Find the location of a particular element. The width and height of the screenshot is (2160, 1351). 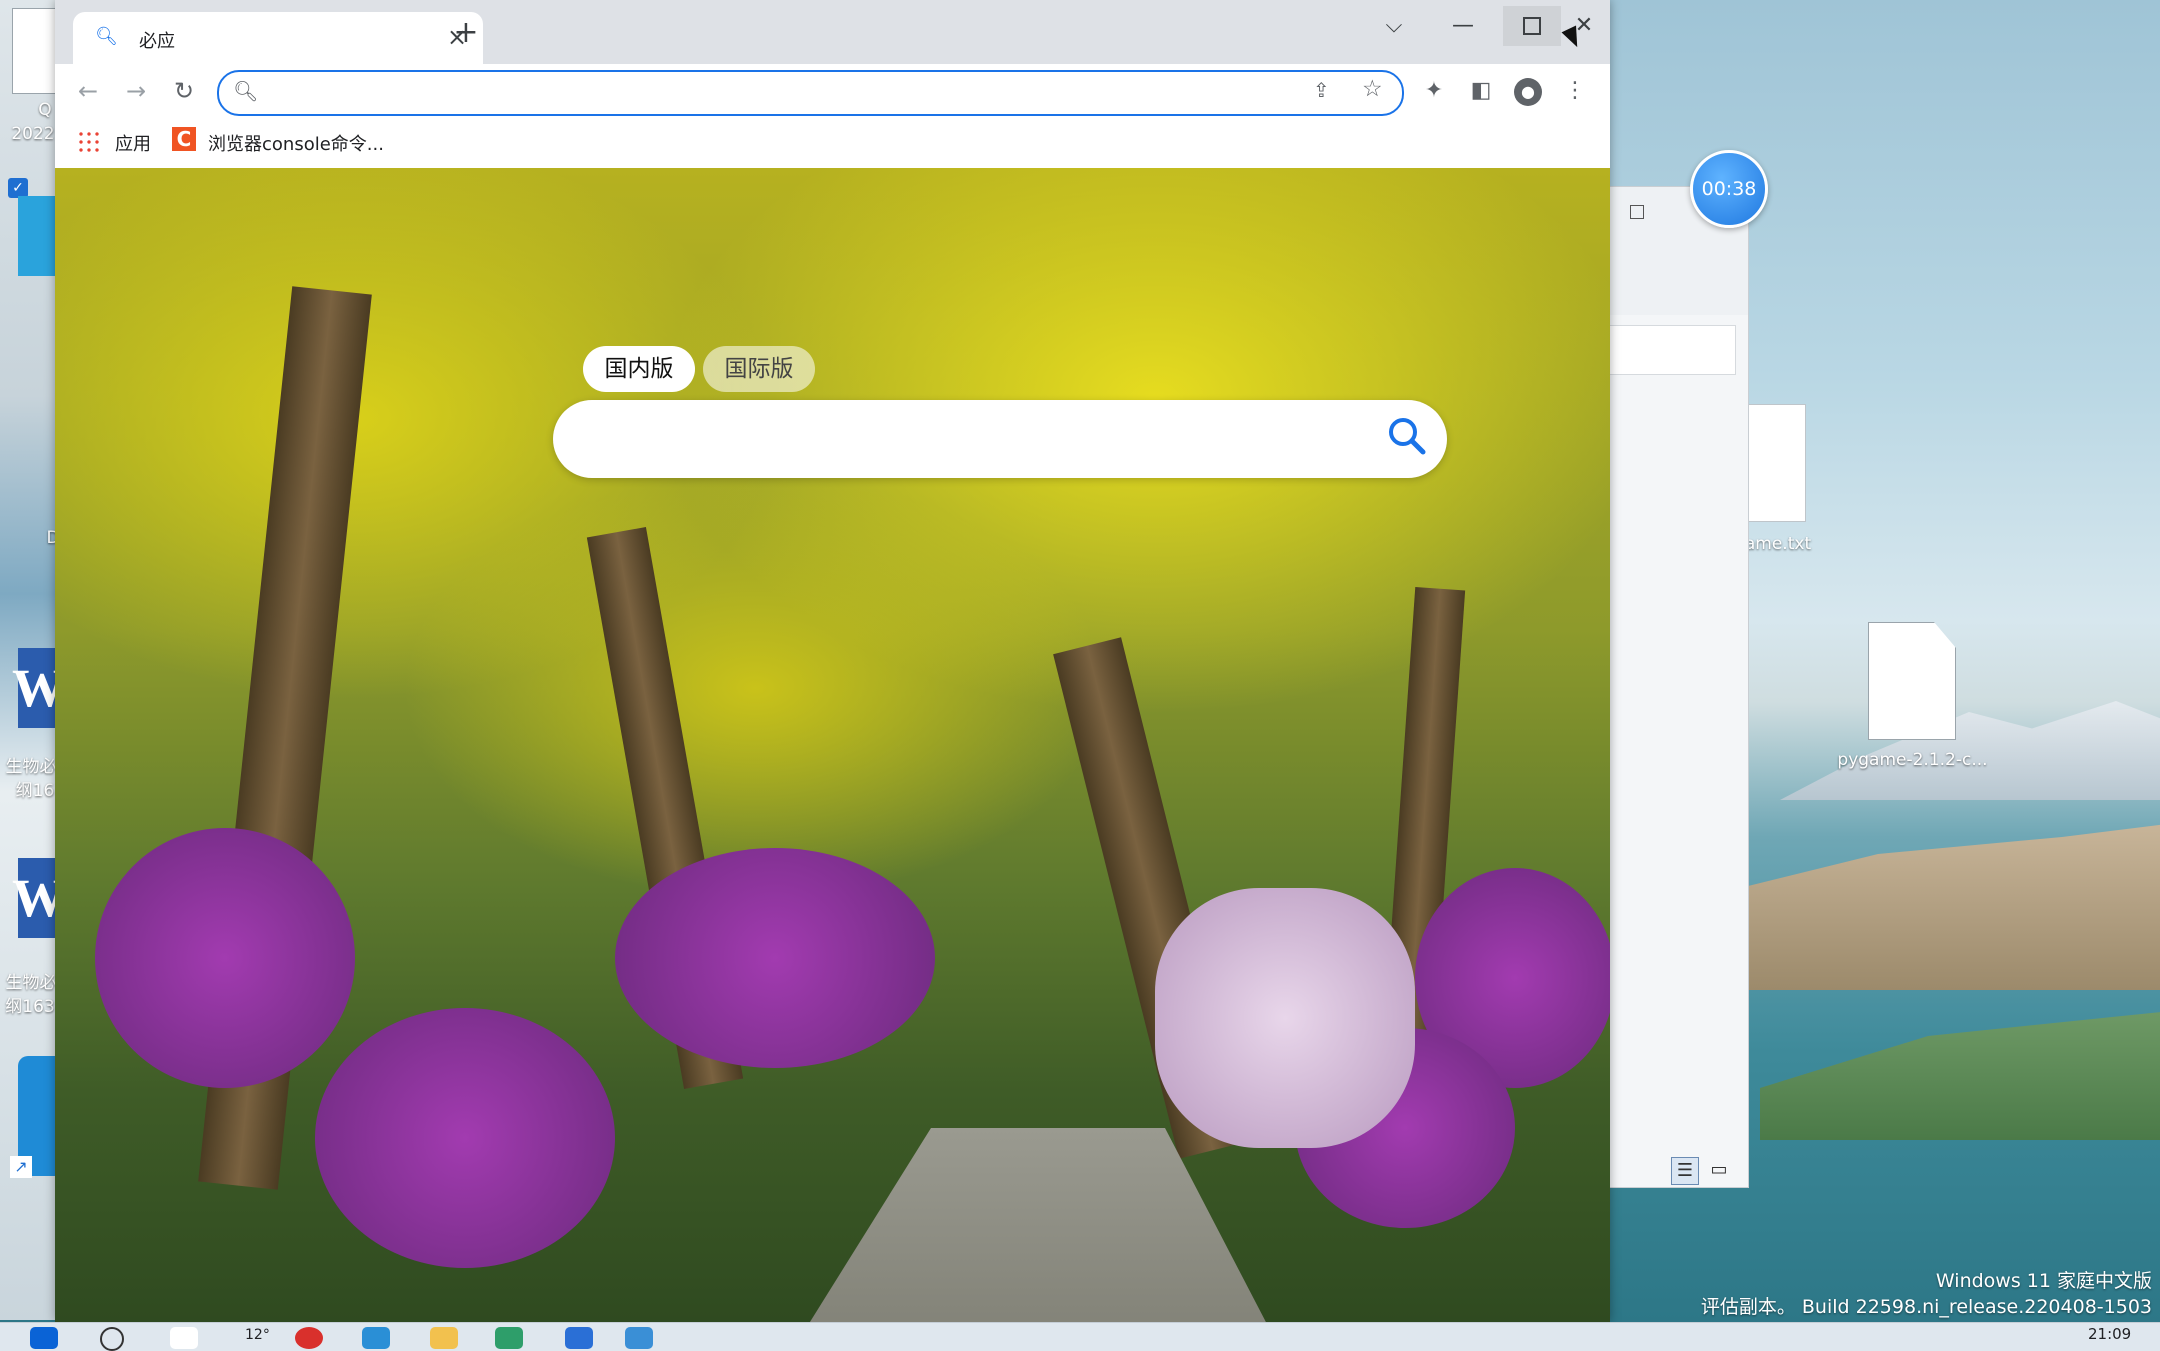

watermark-edition: Windows 11 家庭中文版 is located at coordinates (2043, 1281).